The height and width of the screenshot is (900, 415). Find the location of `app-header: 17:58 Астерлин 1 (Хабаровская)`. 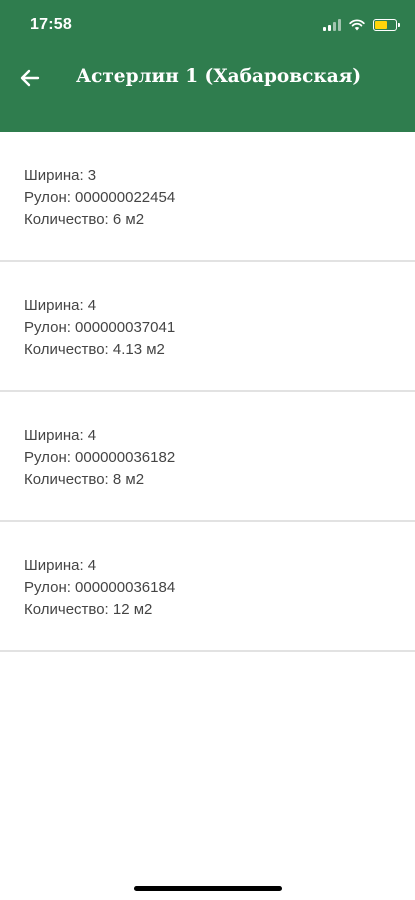

app-header: 17:58 Астерлин 1 (Хабаровская) is located at coordinates (207, 66).